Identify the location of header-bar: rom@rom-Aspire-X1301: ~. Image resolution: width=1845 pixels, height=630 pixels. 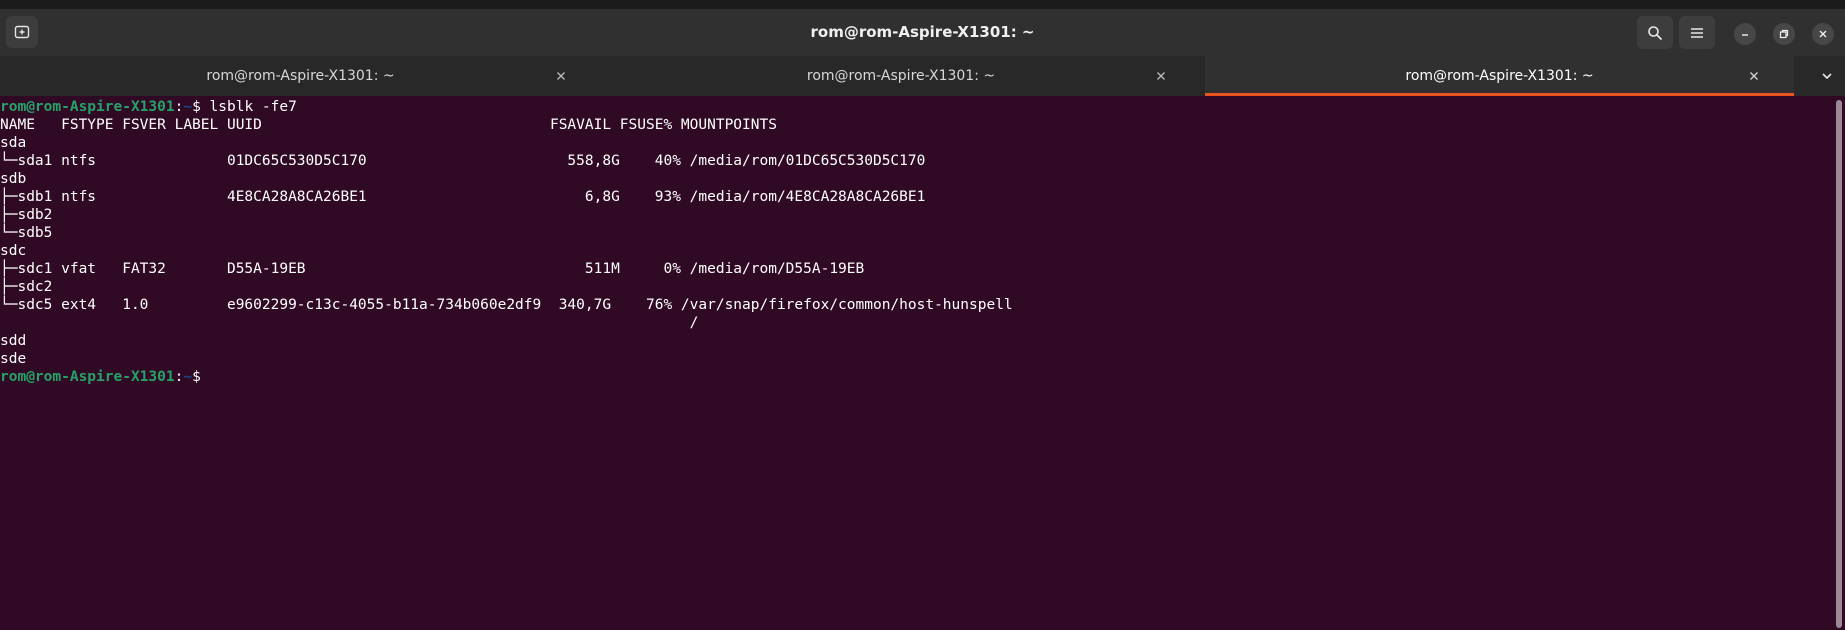
(922, 32).